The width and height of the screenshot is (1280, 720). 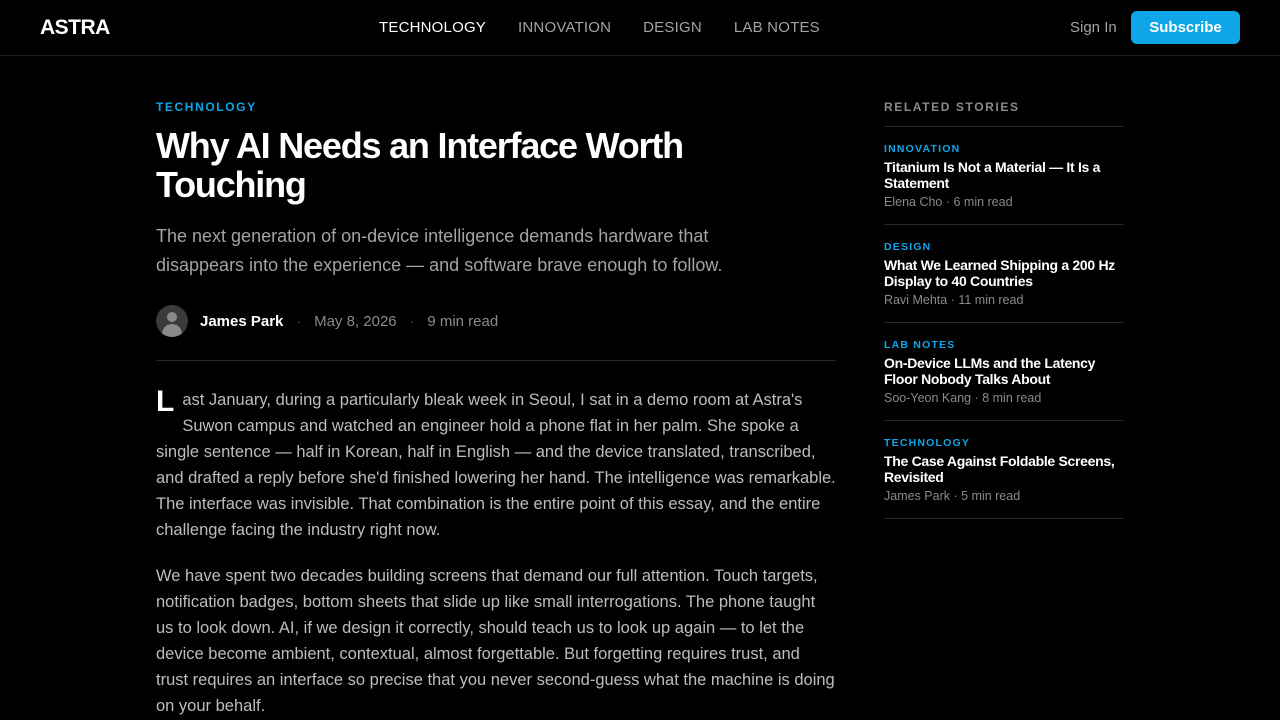 What do you see at coordinates (463, 321) in the screenshot?
I see `read-time: 9 min read` at bounding box center [463, 321].